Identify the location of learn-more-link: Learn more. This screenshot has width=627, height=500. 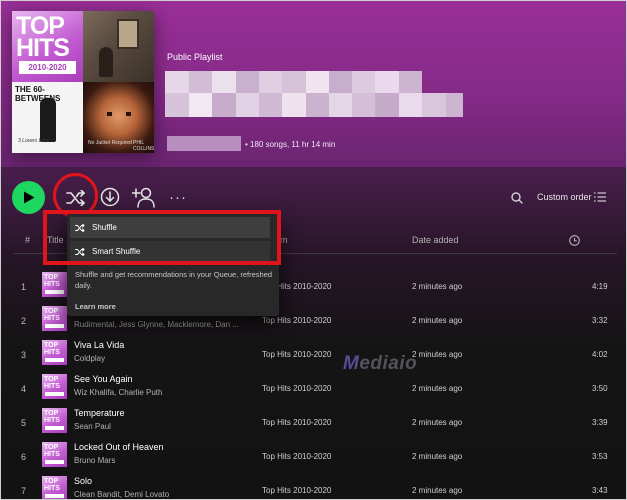
(95, 306).